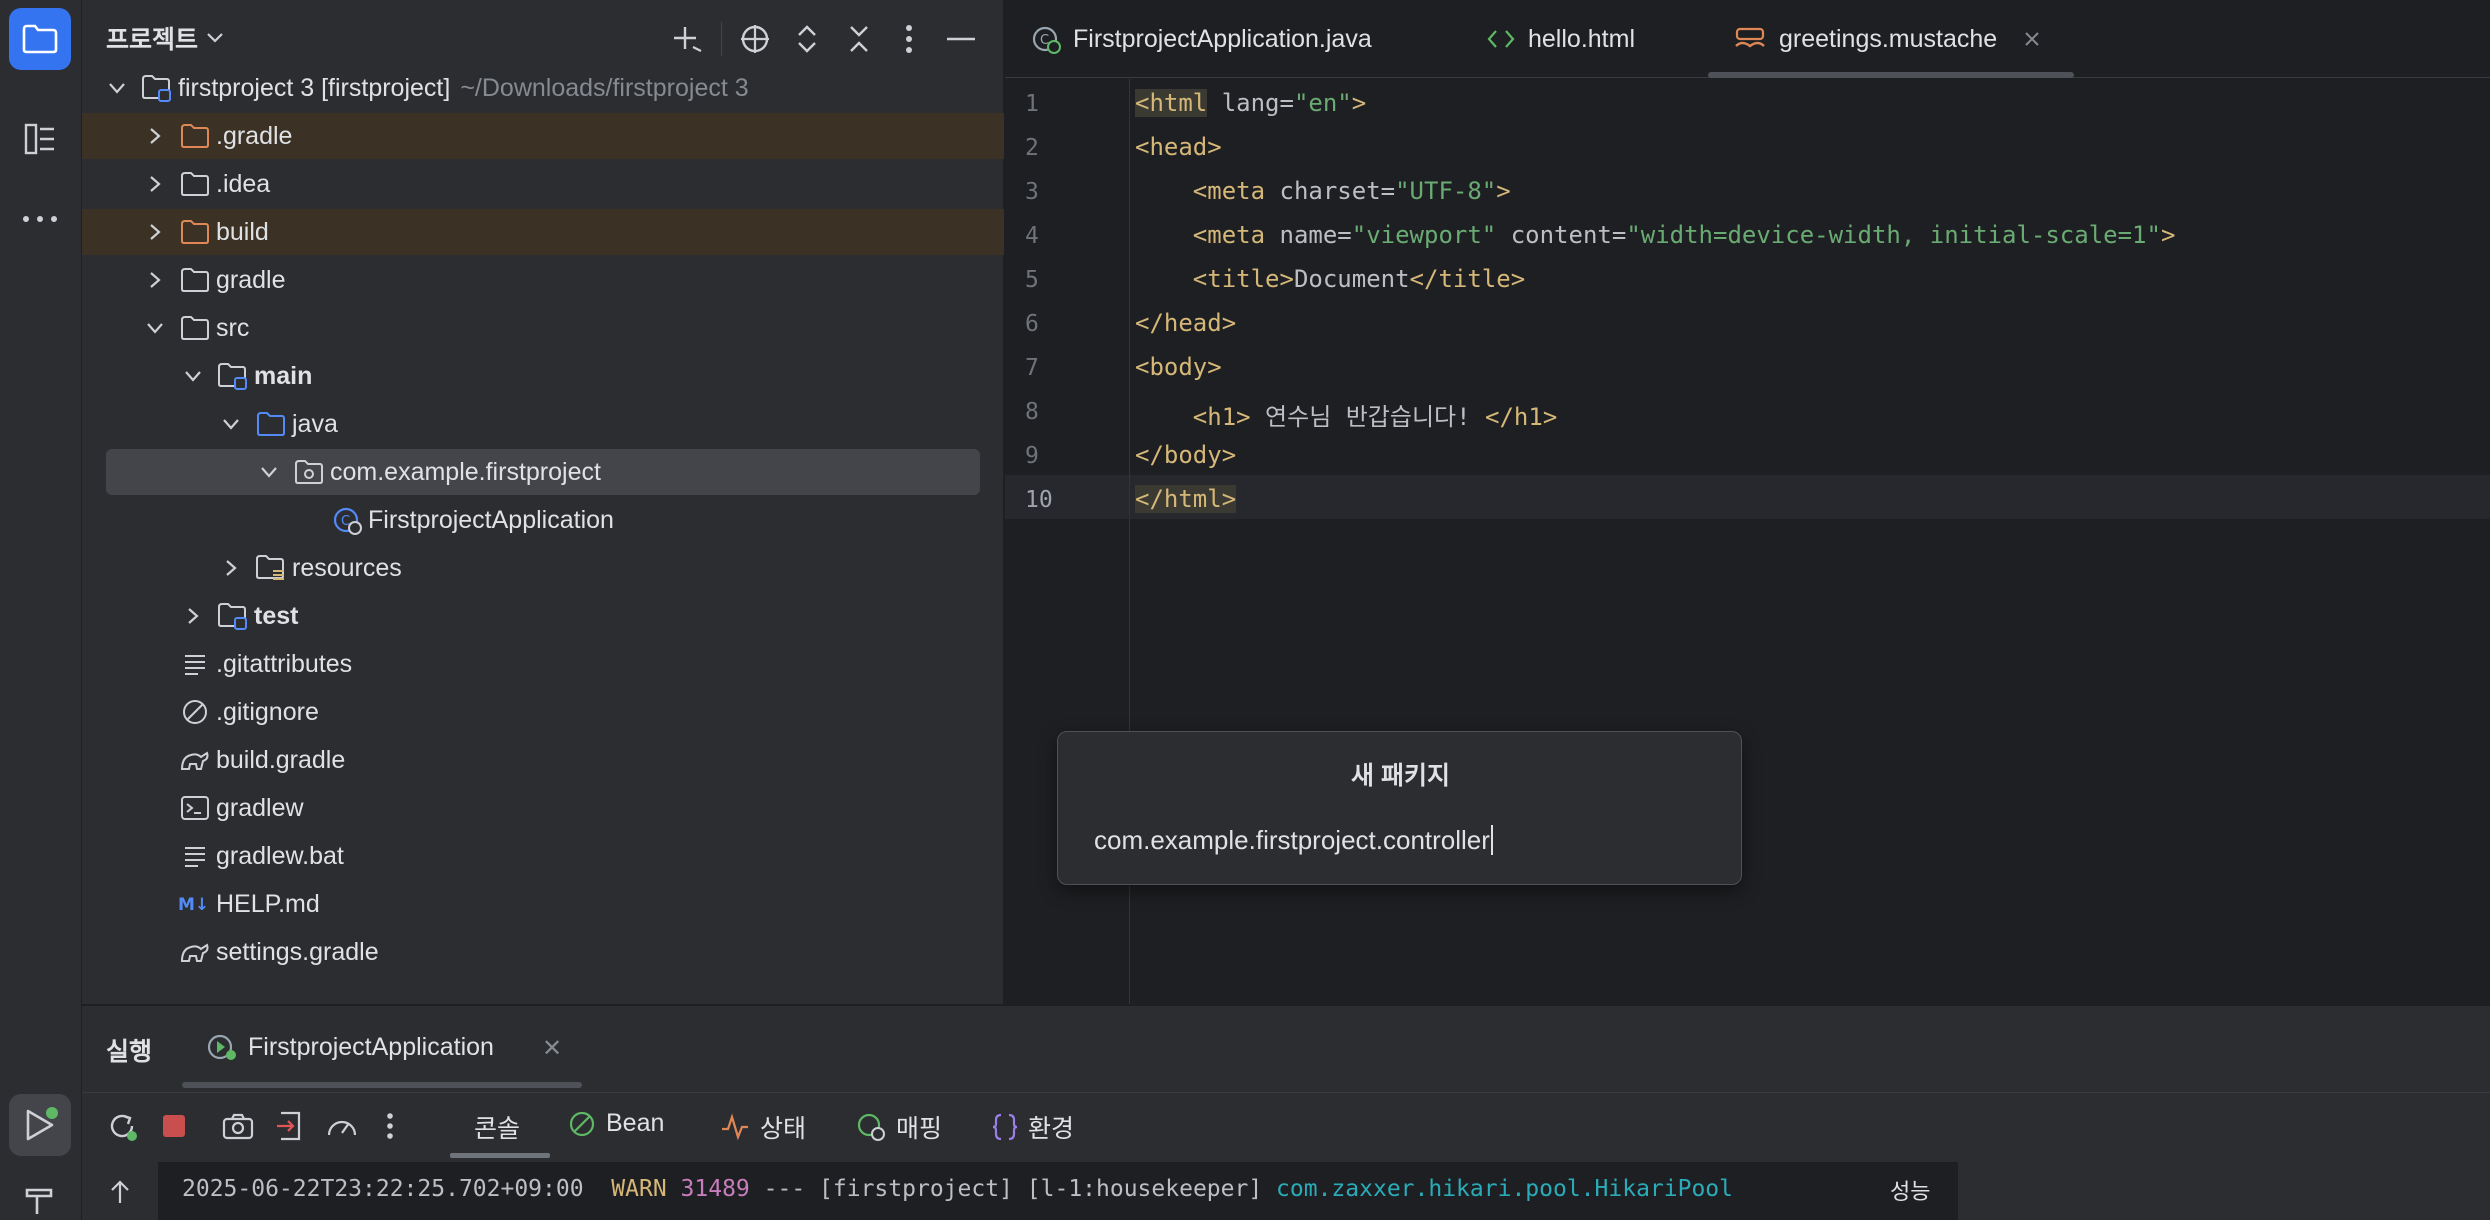 The width and height of the screenshot is (2490, 1220). Describe the element at coordinates (195, 856) in the screenshot. I see `text-file-icon` at that location.